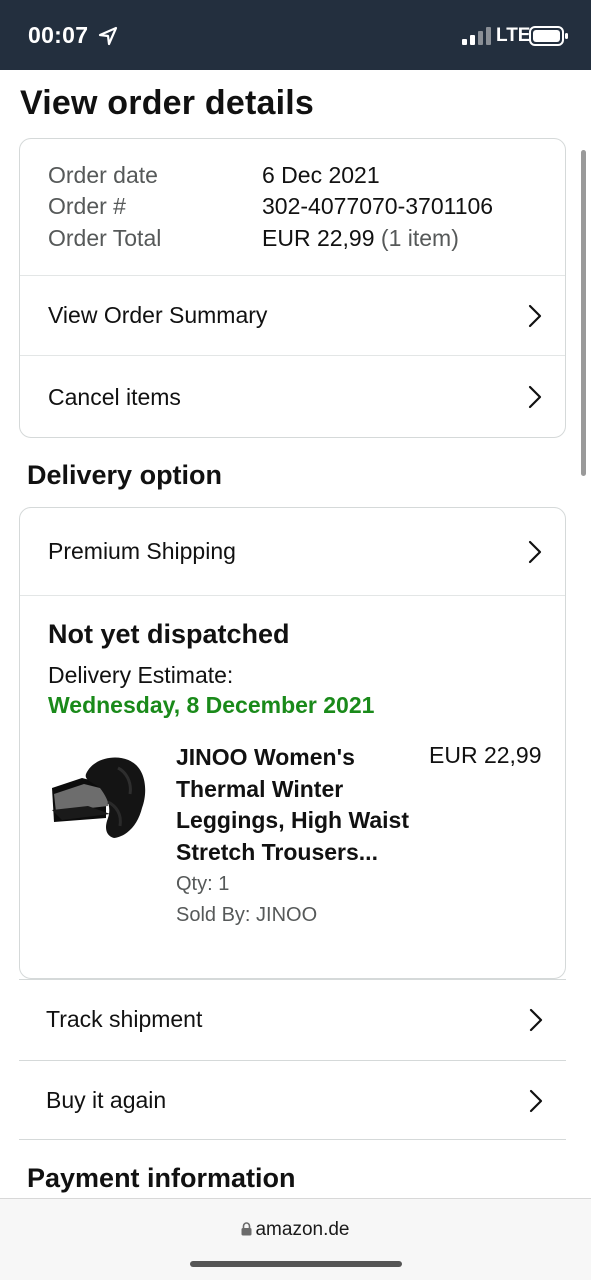  Describe the element at coordinates (141, 675) in the screenshot. I see `delivery-estimate-label: Delivery Estimate:` at that location.